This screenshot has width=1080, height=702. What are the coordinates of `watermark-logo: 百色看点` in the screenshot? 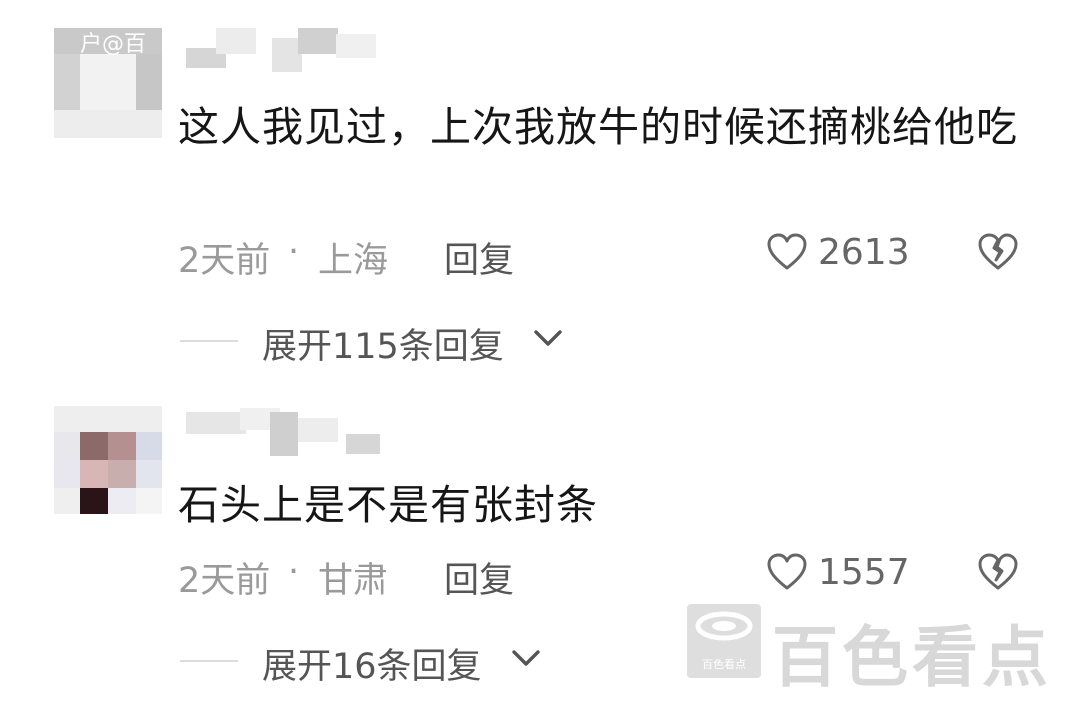 It's located at (724, 641).